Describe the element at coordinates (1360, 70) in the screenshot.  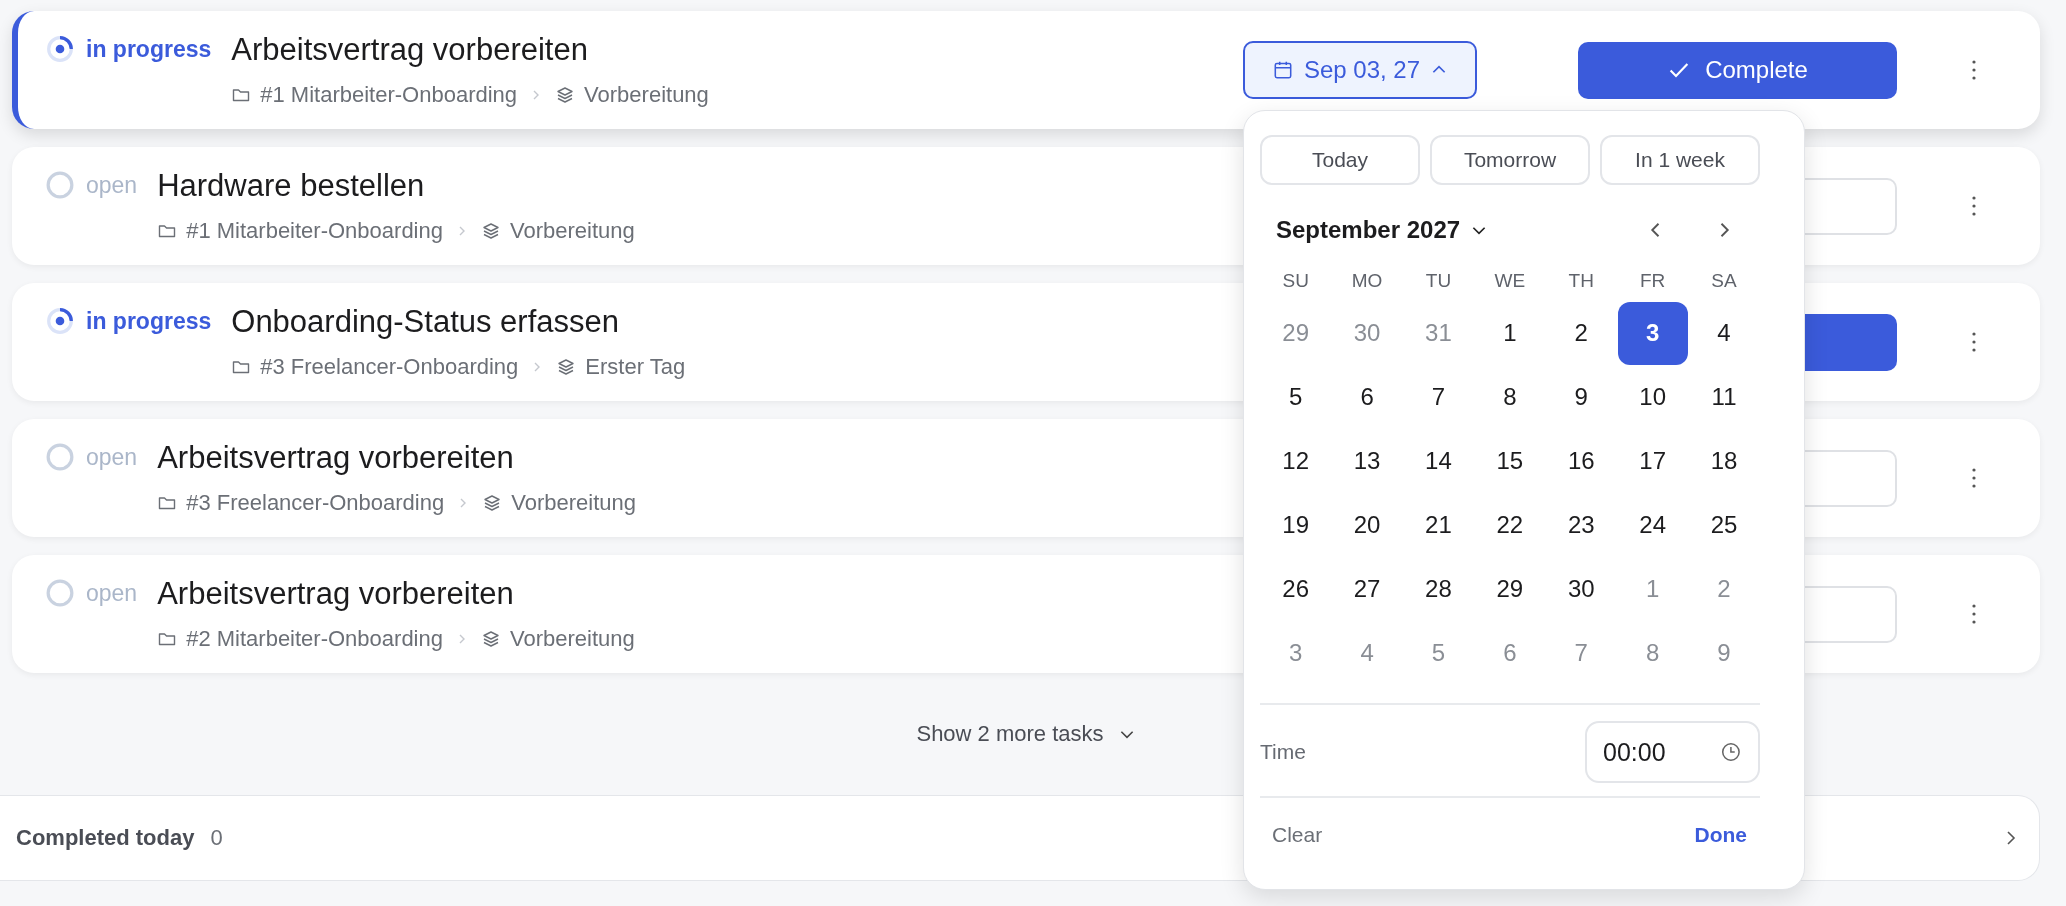
I see `due-date-button: Sep 03, 27` at that location.